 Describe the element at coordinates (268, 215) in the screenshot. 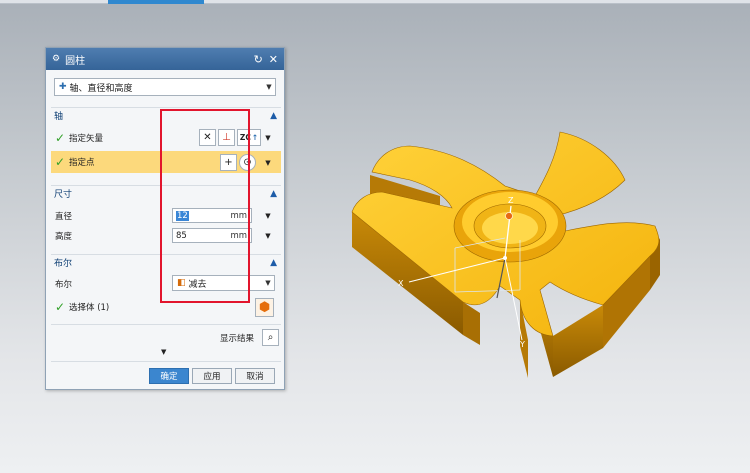

I see `diameter-dropdown-arrow: ▼` at that location.